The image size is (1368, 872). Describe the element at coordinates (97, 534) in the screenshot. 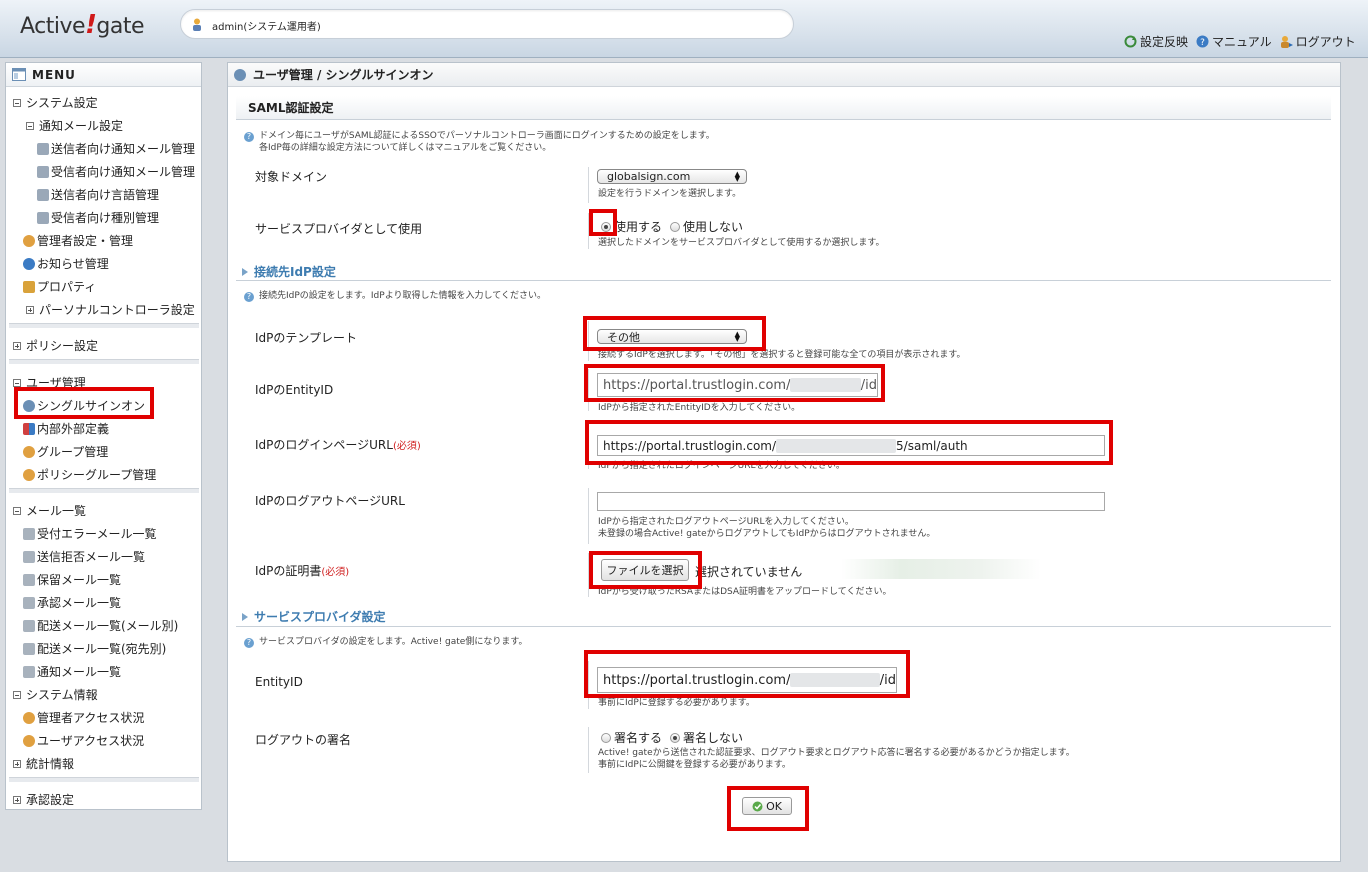

I see `nav-label: 受付エラーメール一覧` at that location.